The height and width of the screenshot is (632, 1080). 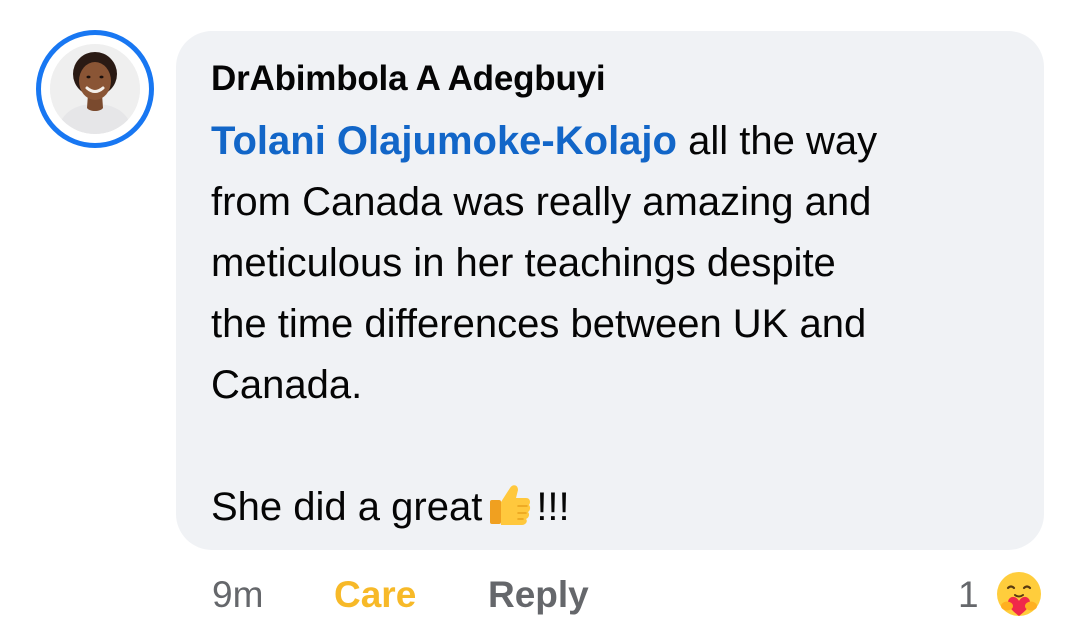 What do you see at coordinates (1019, 595) in the screenshot?
I see `care-emoji-icon` at bounding box center [1019, 595].